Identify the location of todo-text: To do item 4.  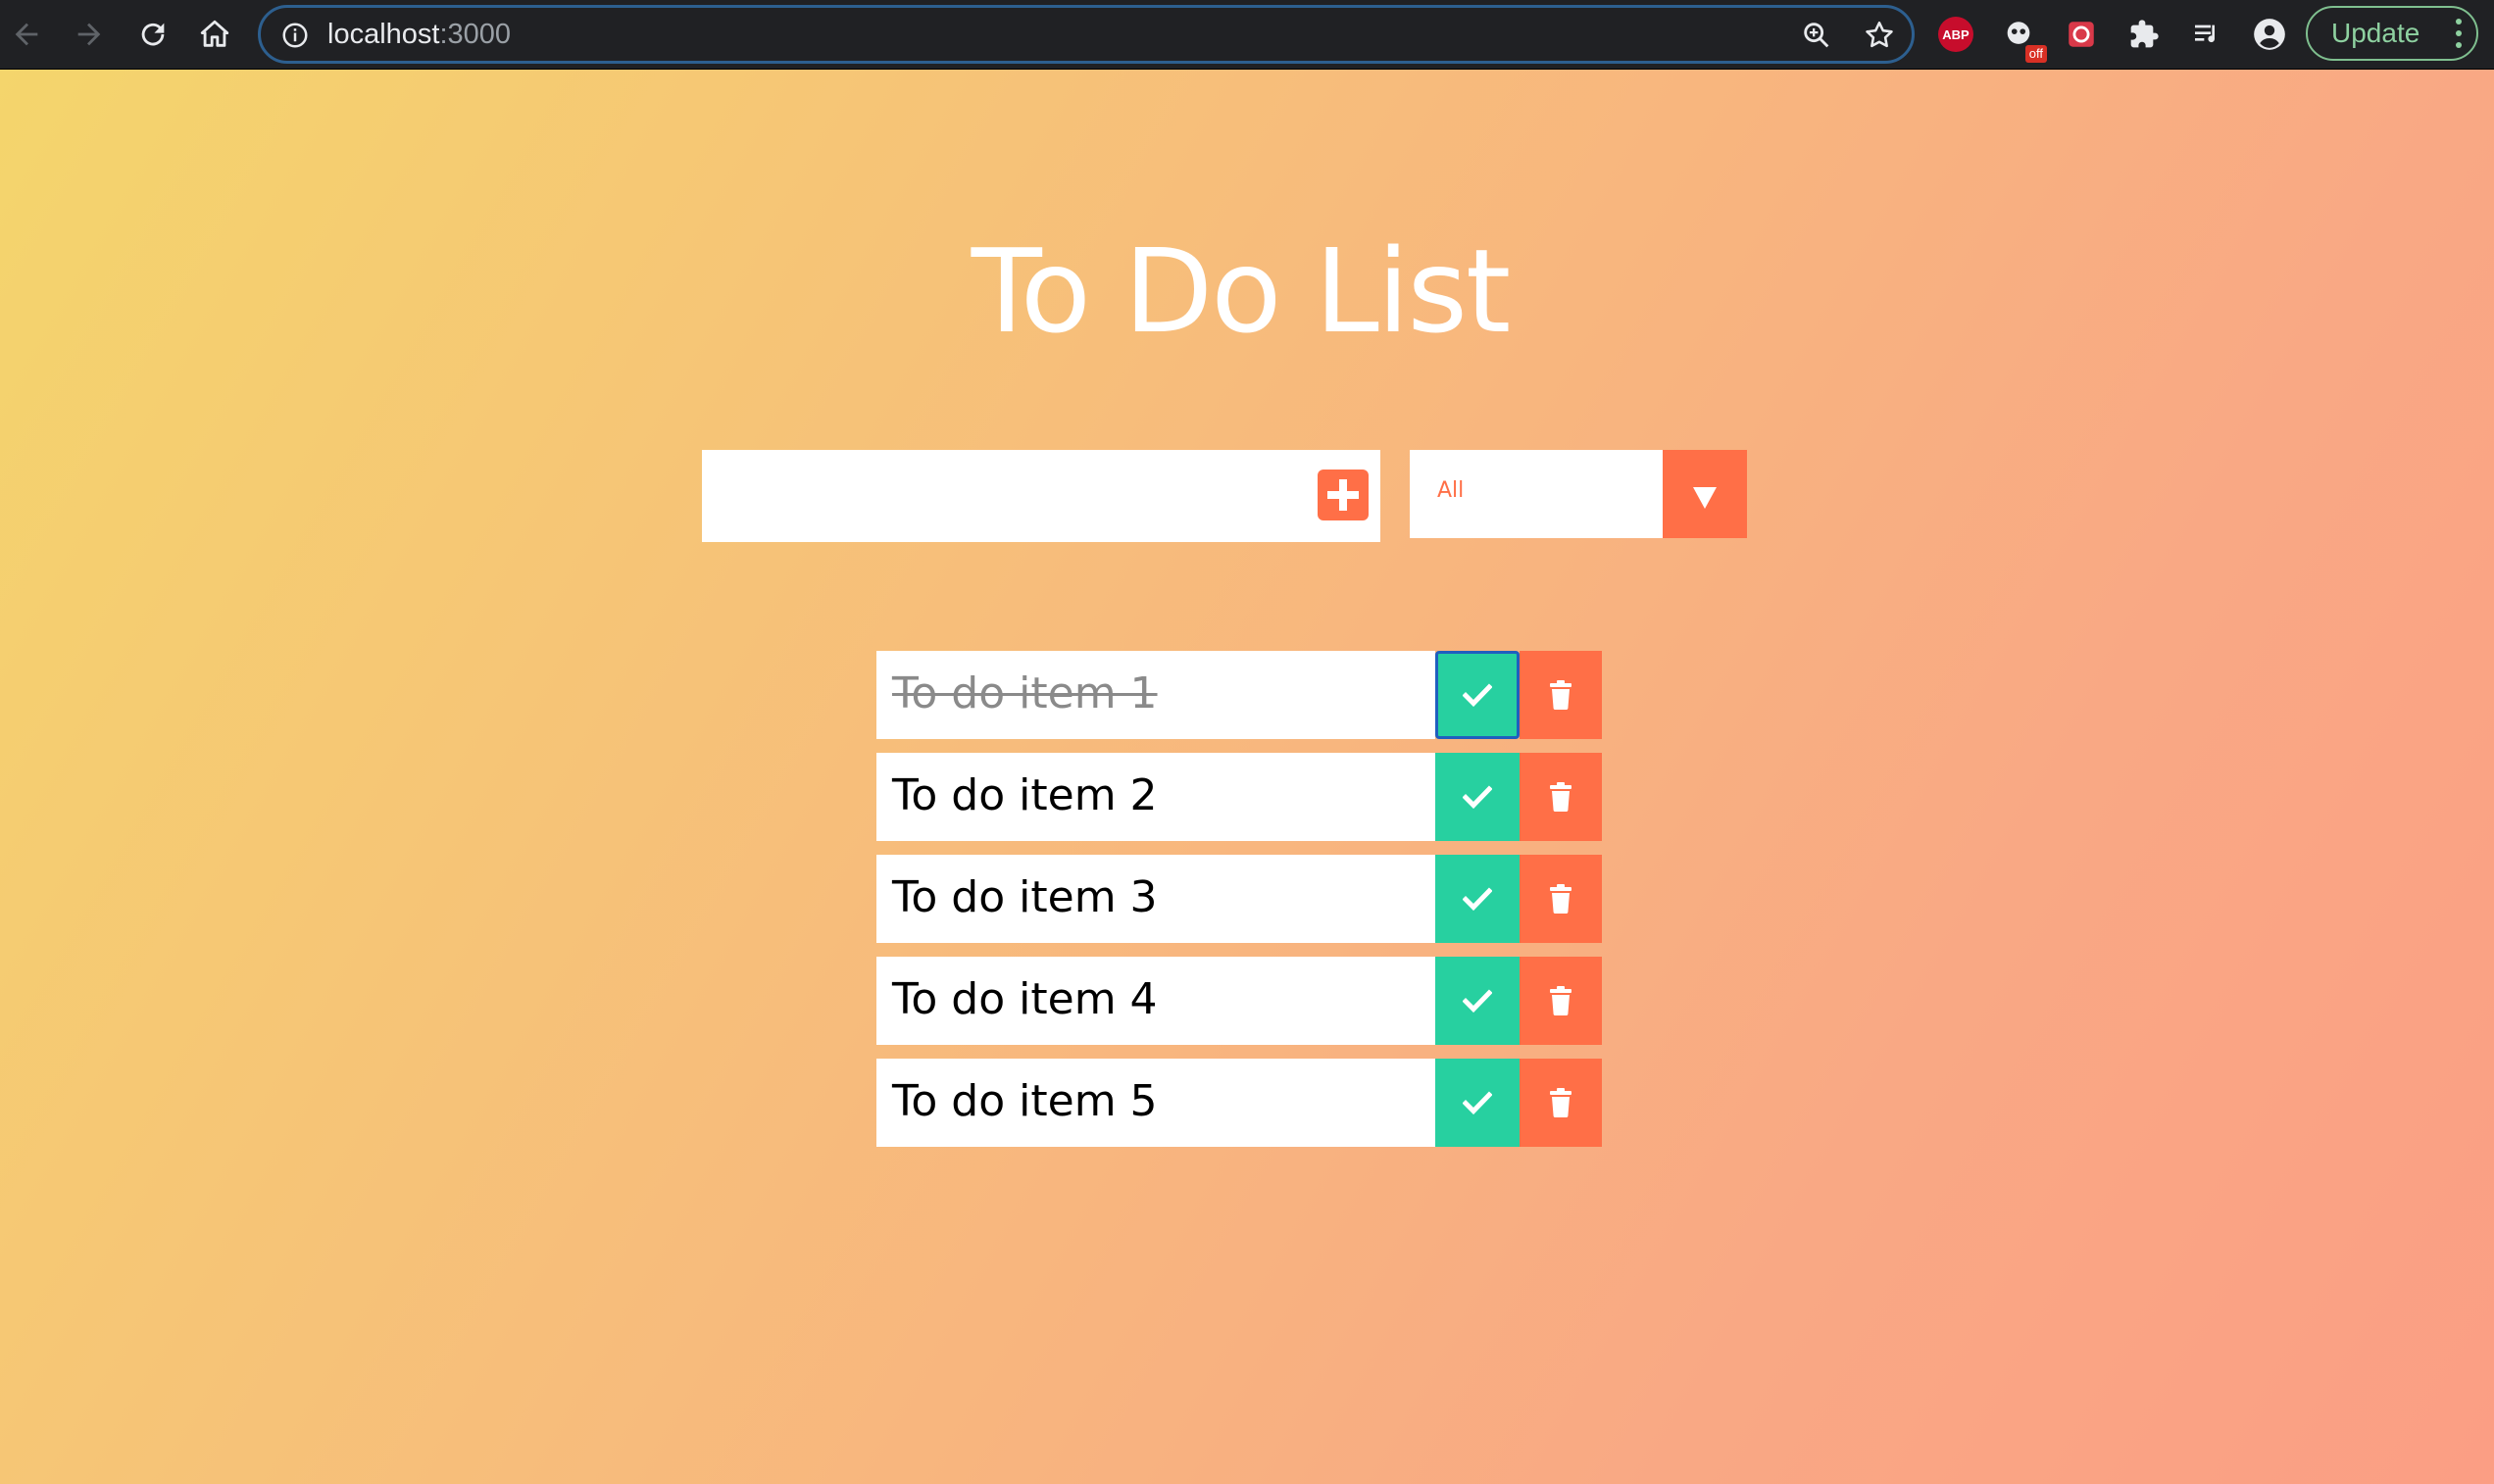
(1025, 999).